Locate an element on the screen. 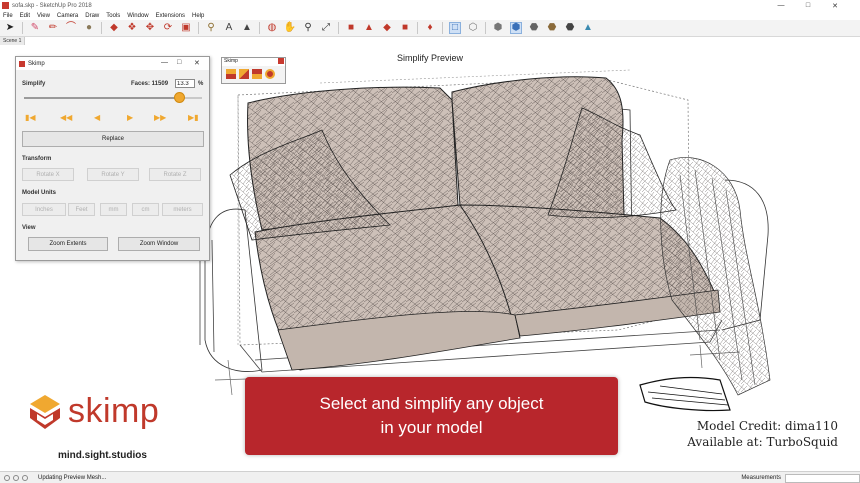 The width and height of the screenshot is (860, 483). scale-tool-icon: ▣ is located at coordinates (186, 28).